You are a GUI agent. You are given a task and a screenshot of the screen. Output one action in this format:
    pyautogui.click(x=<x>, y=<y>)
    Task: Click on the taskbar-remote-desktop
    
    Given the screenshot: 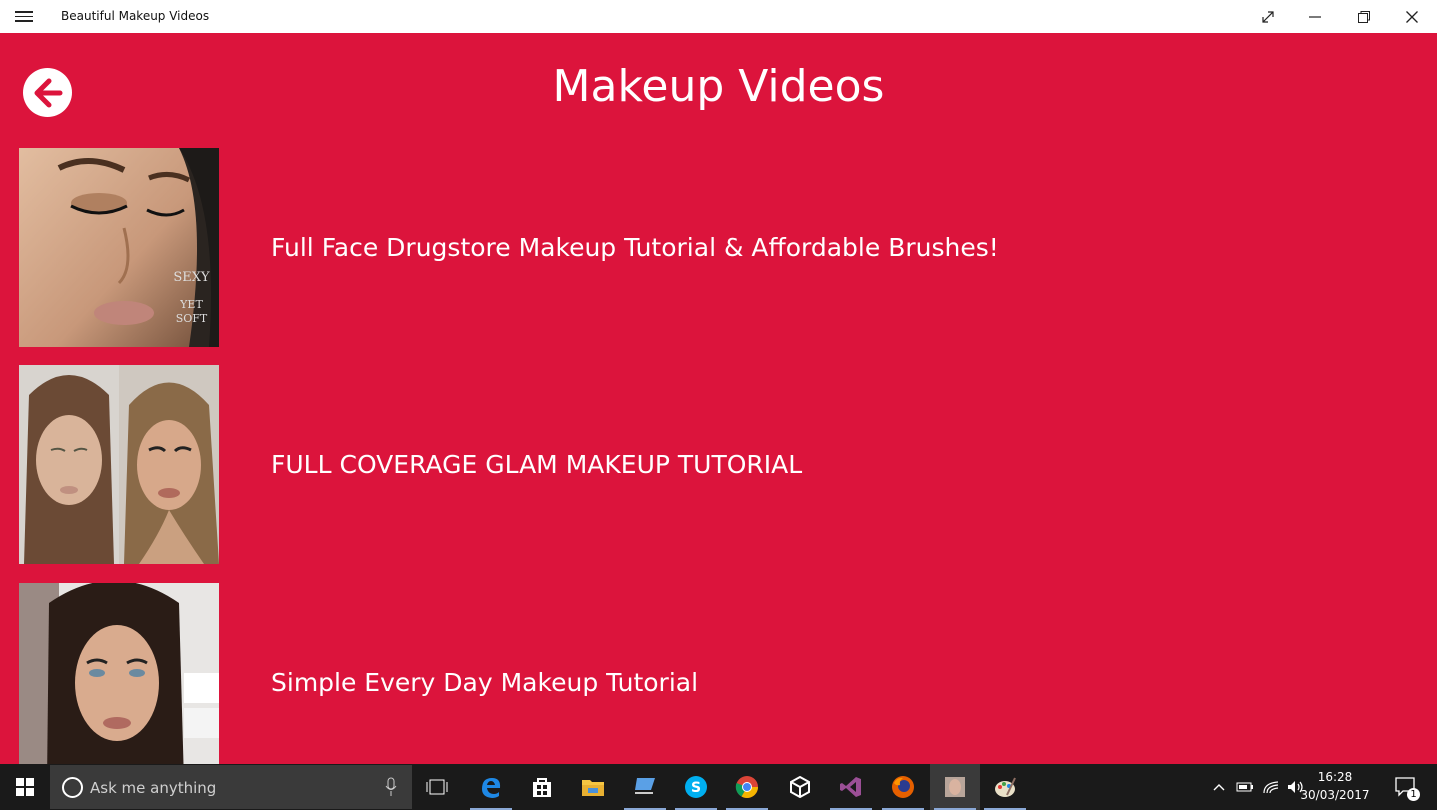 What is the action you would take?
    pyautogui.click(x=645, y=787)
    